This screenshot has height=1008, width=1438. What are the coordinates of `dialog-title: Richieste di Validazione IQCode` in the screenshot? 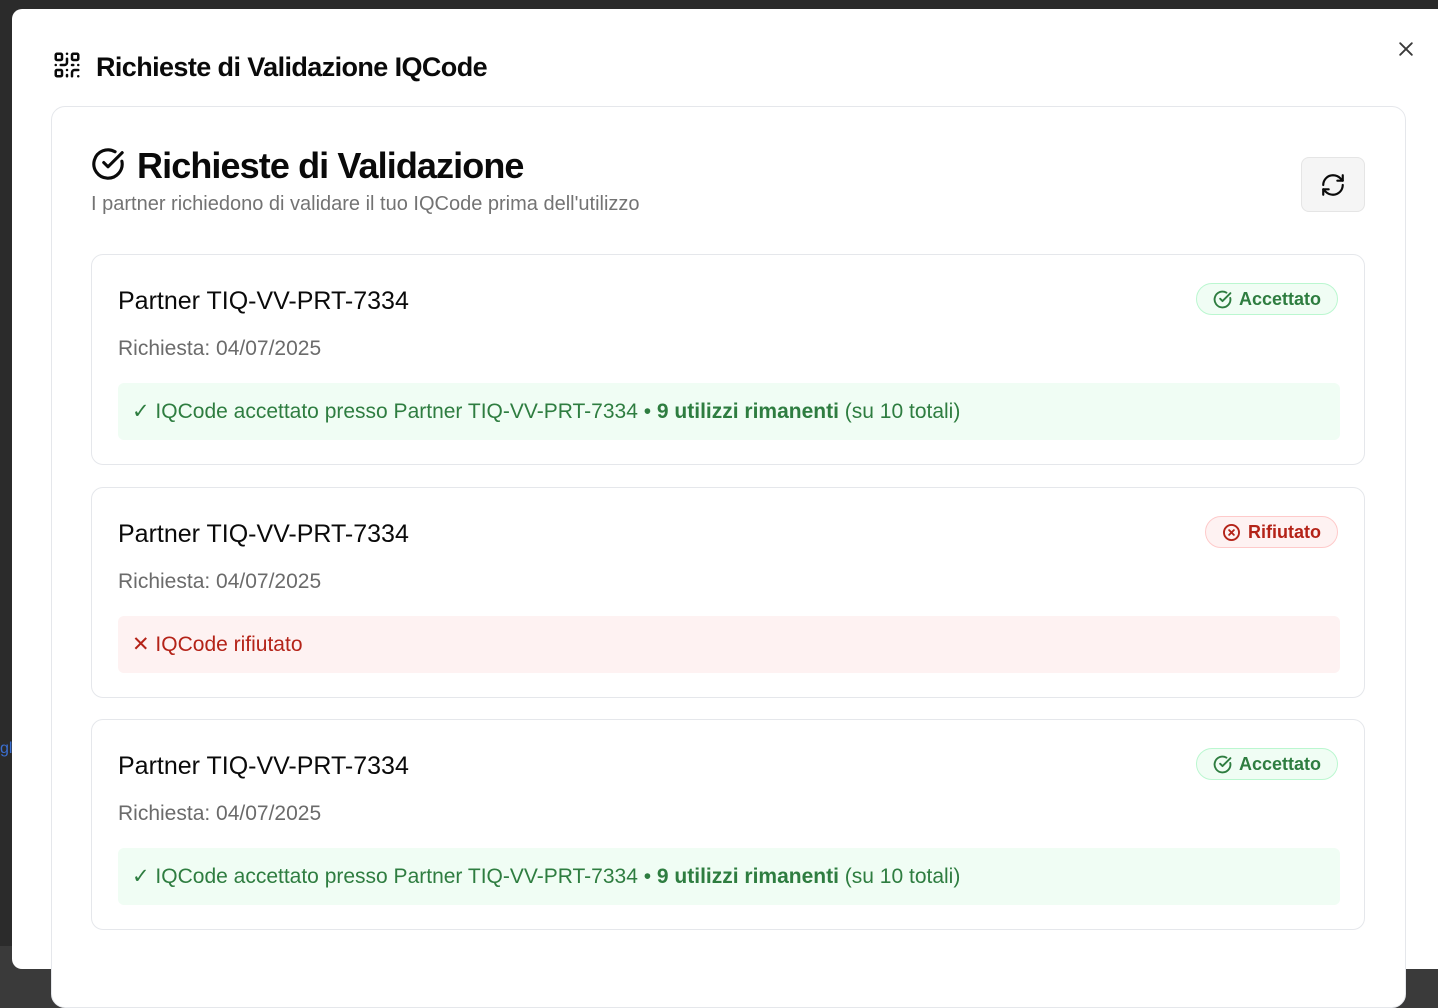 It's located at (292, 66).